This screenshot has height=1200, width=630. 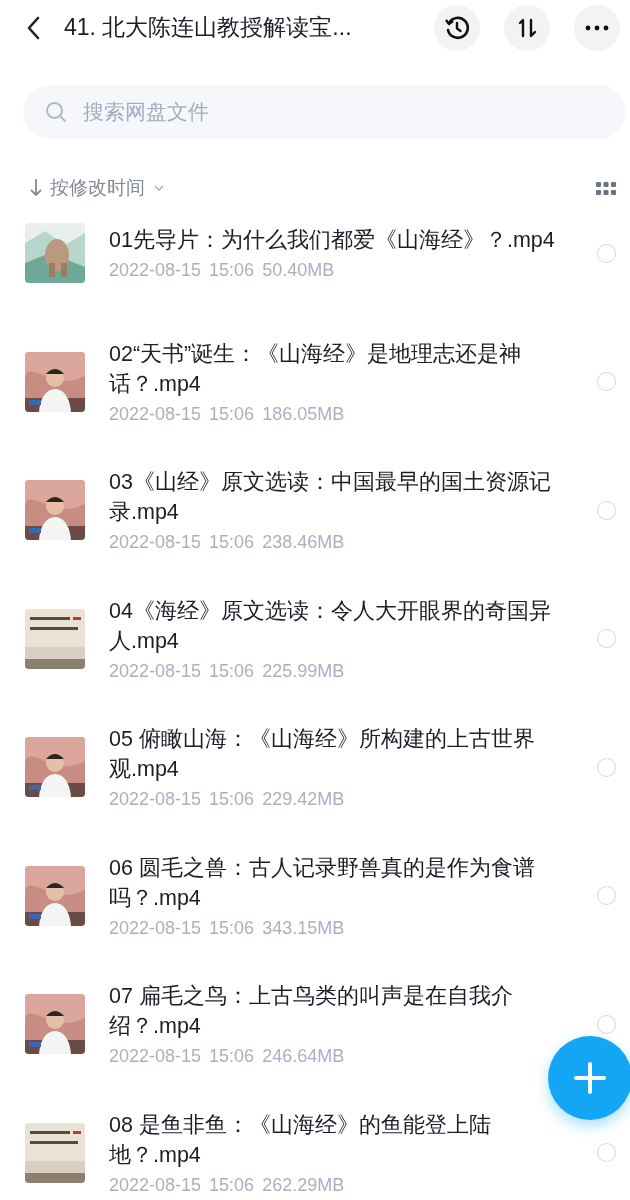 I want to click on file-size: 225.99MB, so click(x=303, y=670).